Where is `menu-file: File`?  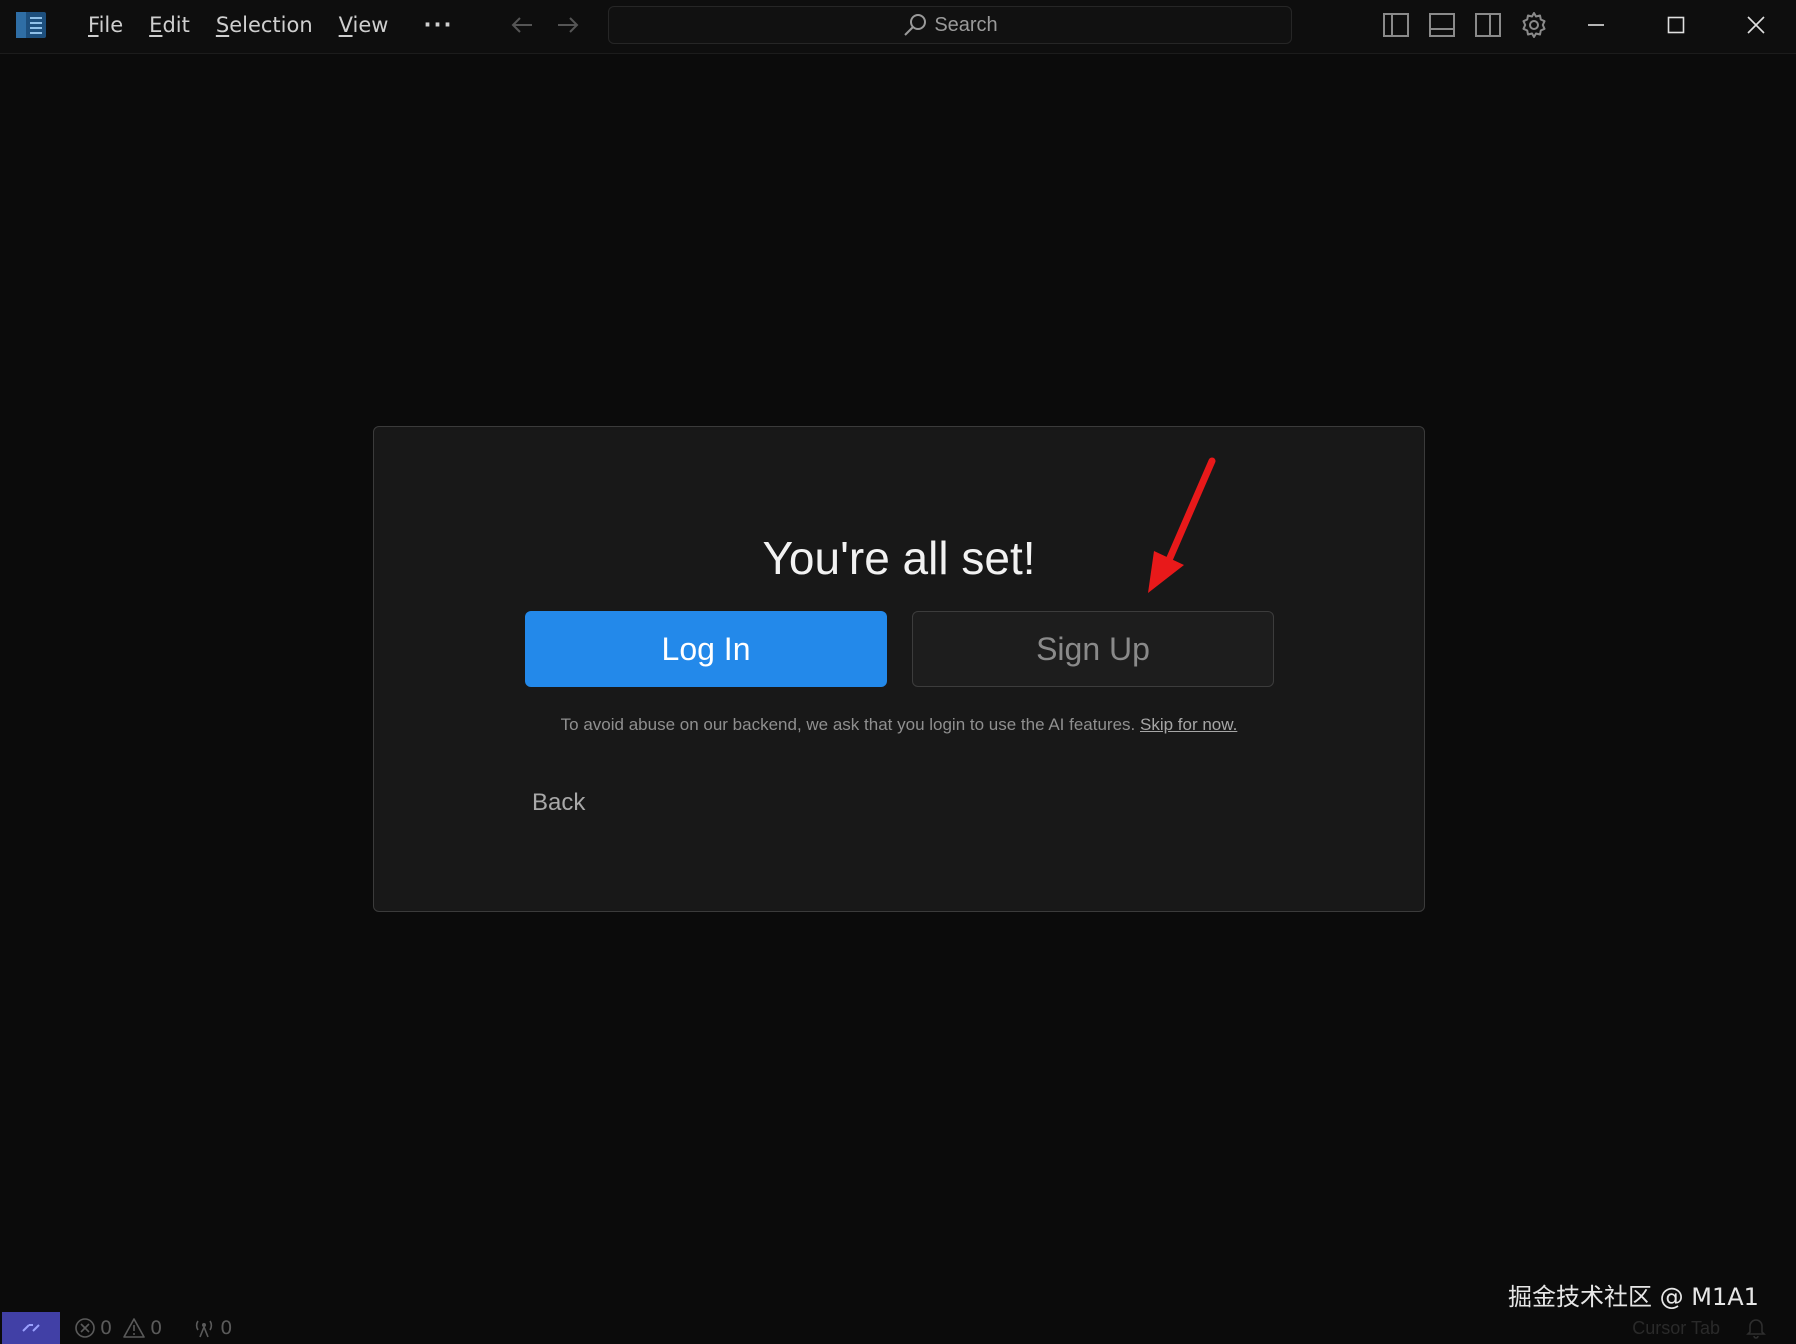
menu-file: File is located at coordinates (105, 25).